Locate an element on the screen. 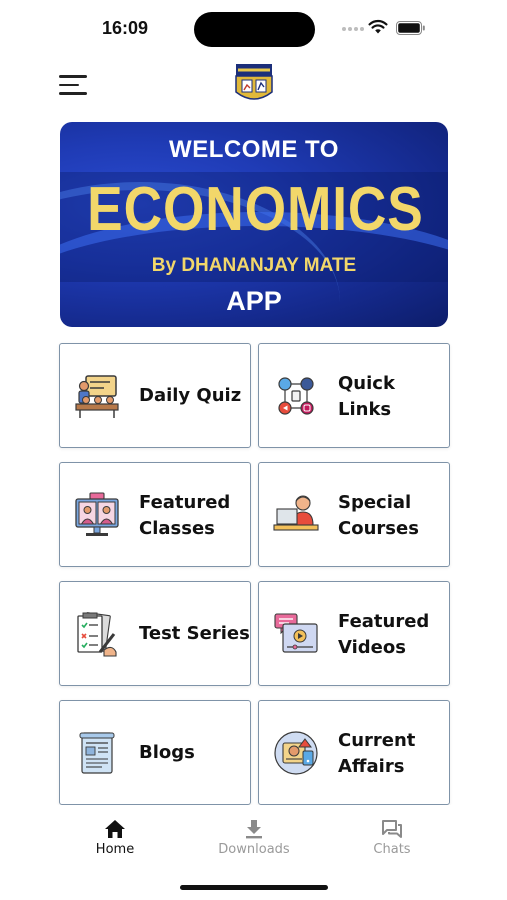 The height and width of the screenshot is (900, 507). links-icon is located at coordinates (296, 396).